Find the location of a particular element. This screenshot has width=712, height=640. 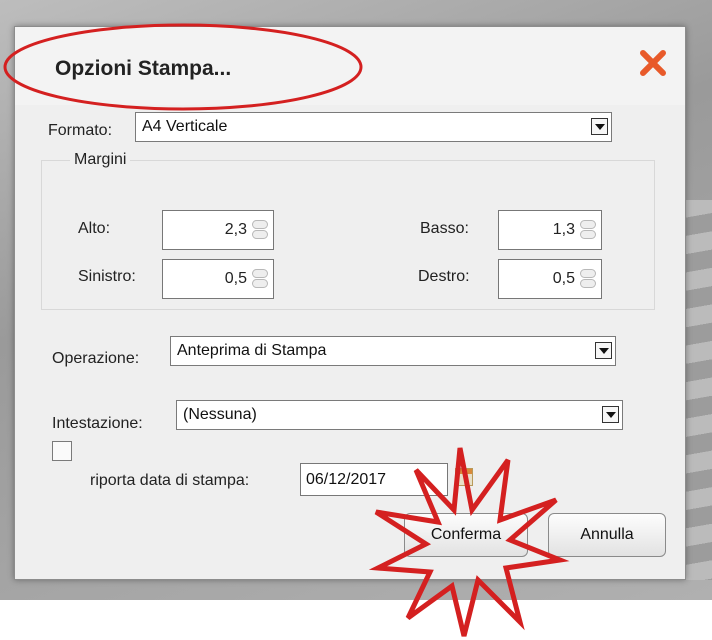

data-stampa-label: riporta data di stampa: is located at coordinates (170, 480).